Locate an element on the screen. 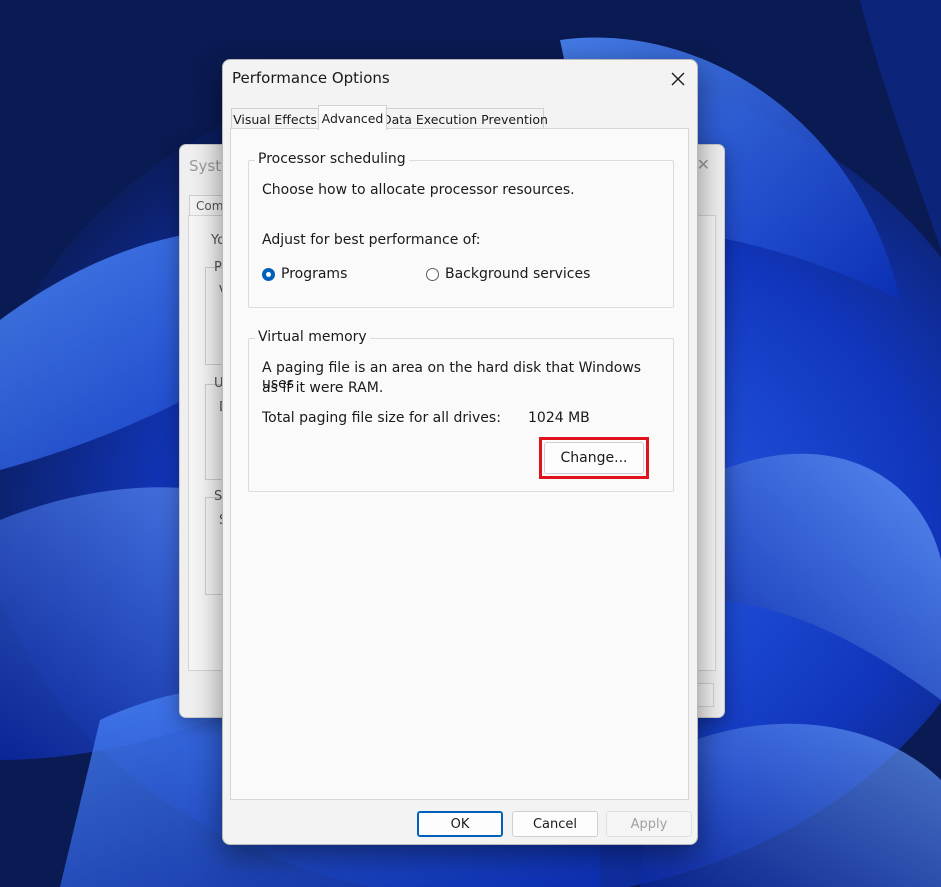 The height and width of the screenshot is (887, 941). background-services-radio: Background services is located at coordinates (508, 274).